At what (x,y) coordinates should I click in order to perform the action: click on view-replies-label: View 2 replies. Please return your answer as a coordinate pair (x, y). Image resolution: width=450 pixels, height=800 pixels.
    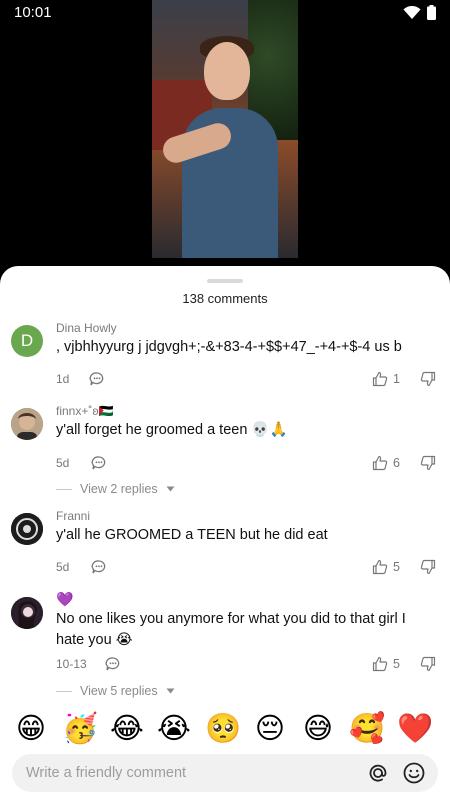
    Looking at the image, I should click on (119, 489).